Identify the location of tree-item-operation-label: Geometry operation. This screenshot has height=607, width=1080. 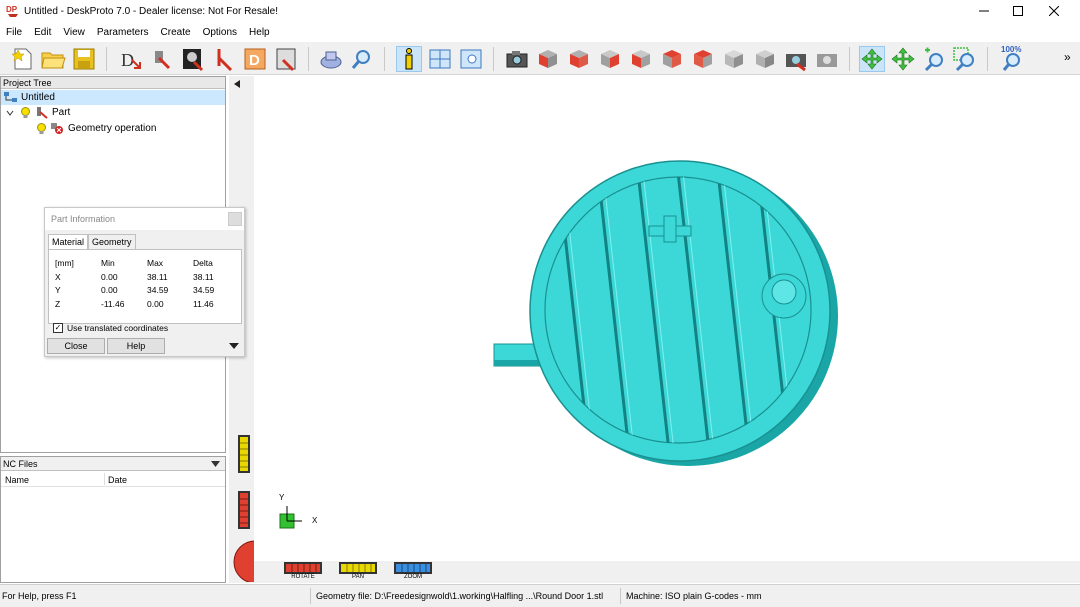
(112, 128).